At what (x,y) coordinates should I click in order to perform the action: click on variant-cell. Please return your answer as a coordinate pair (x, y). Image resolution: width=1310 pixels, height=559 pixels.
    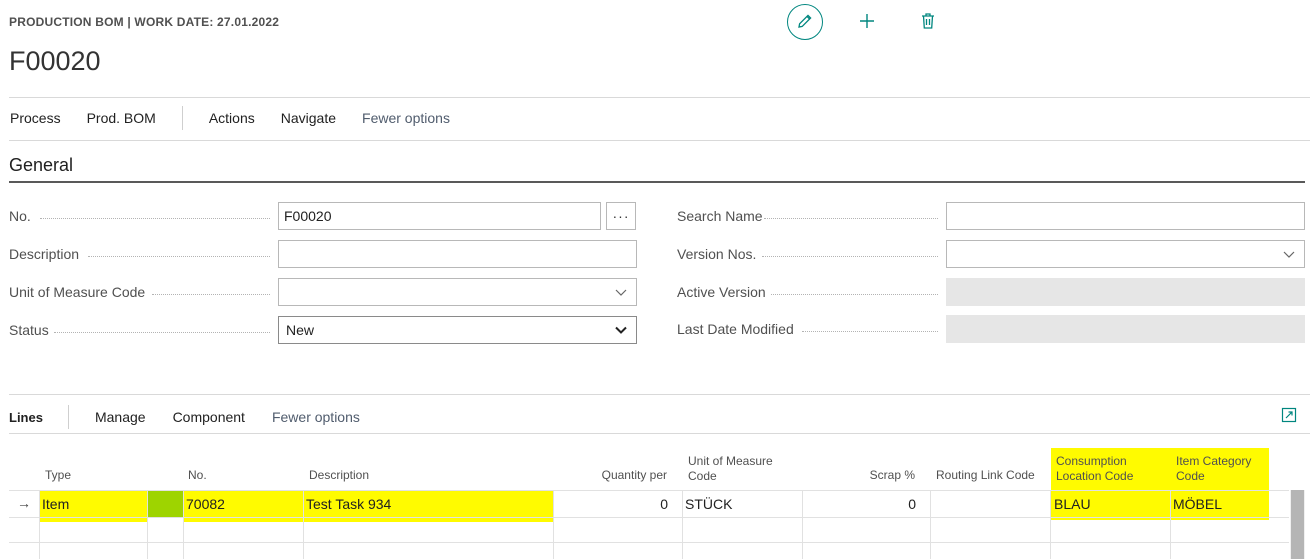
    Looking at the image, I should click on (165, 503).